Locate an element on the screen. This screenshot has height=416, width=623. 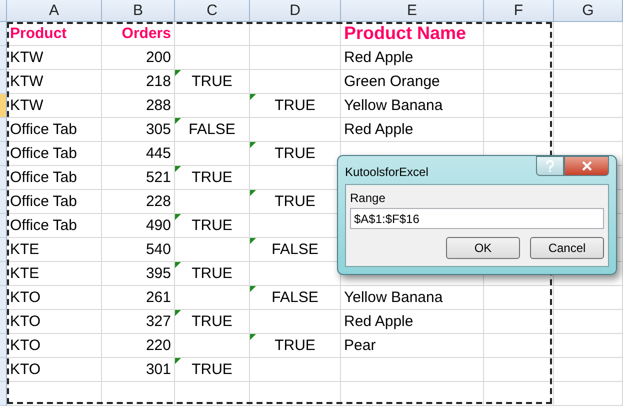
ok-button: OK is located at coordinates (483, 248).